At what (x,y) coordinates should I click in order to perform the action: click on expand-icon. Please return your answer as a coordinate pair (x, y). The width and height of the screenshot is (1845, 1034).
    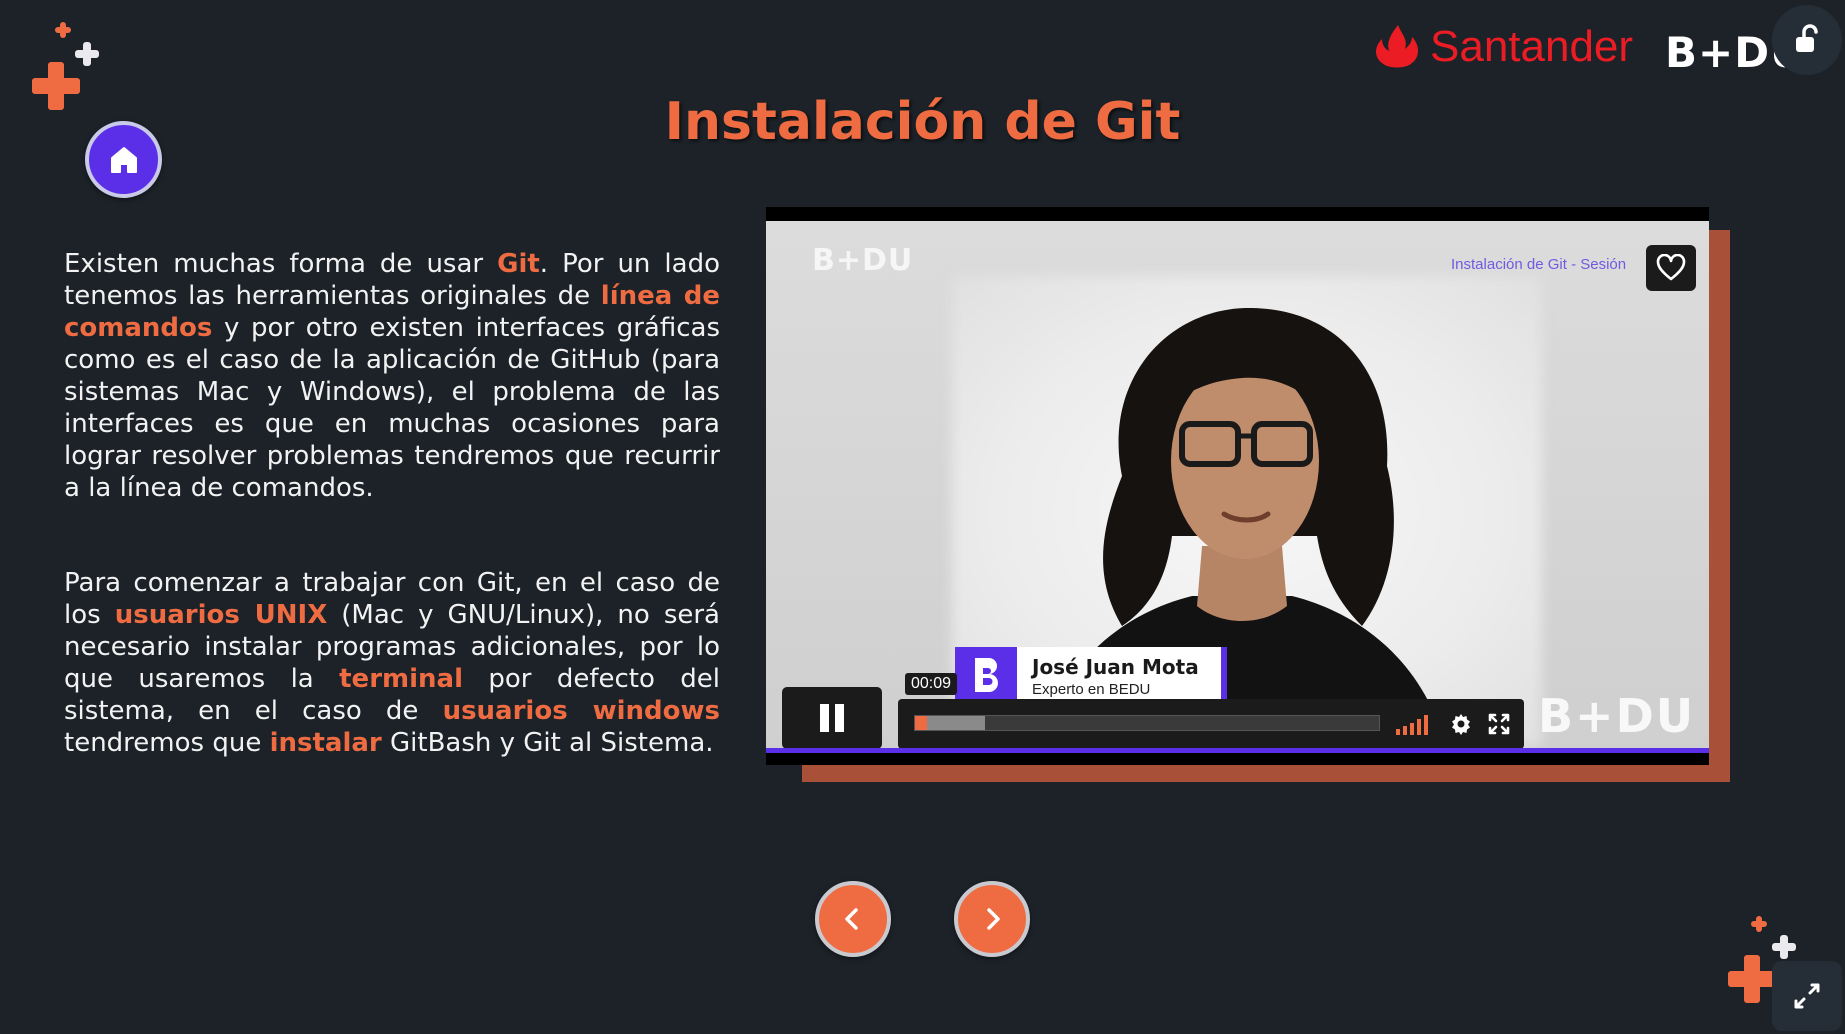
    Looking at the image, I should click on (1807, 996).